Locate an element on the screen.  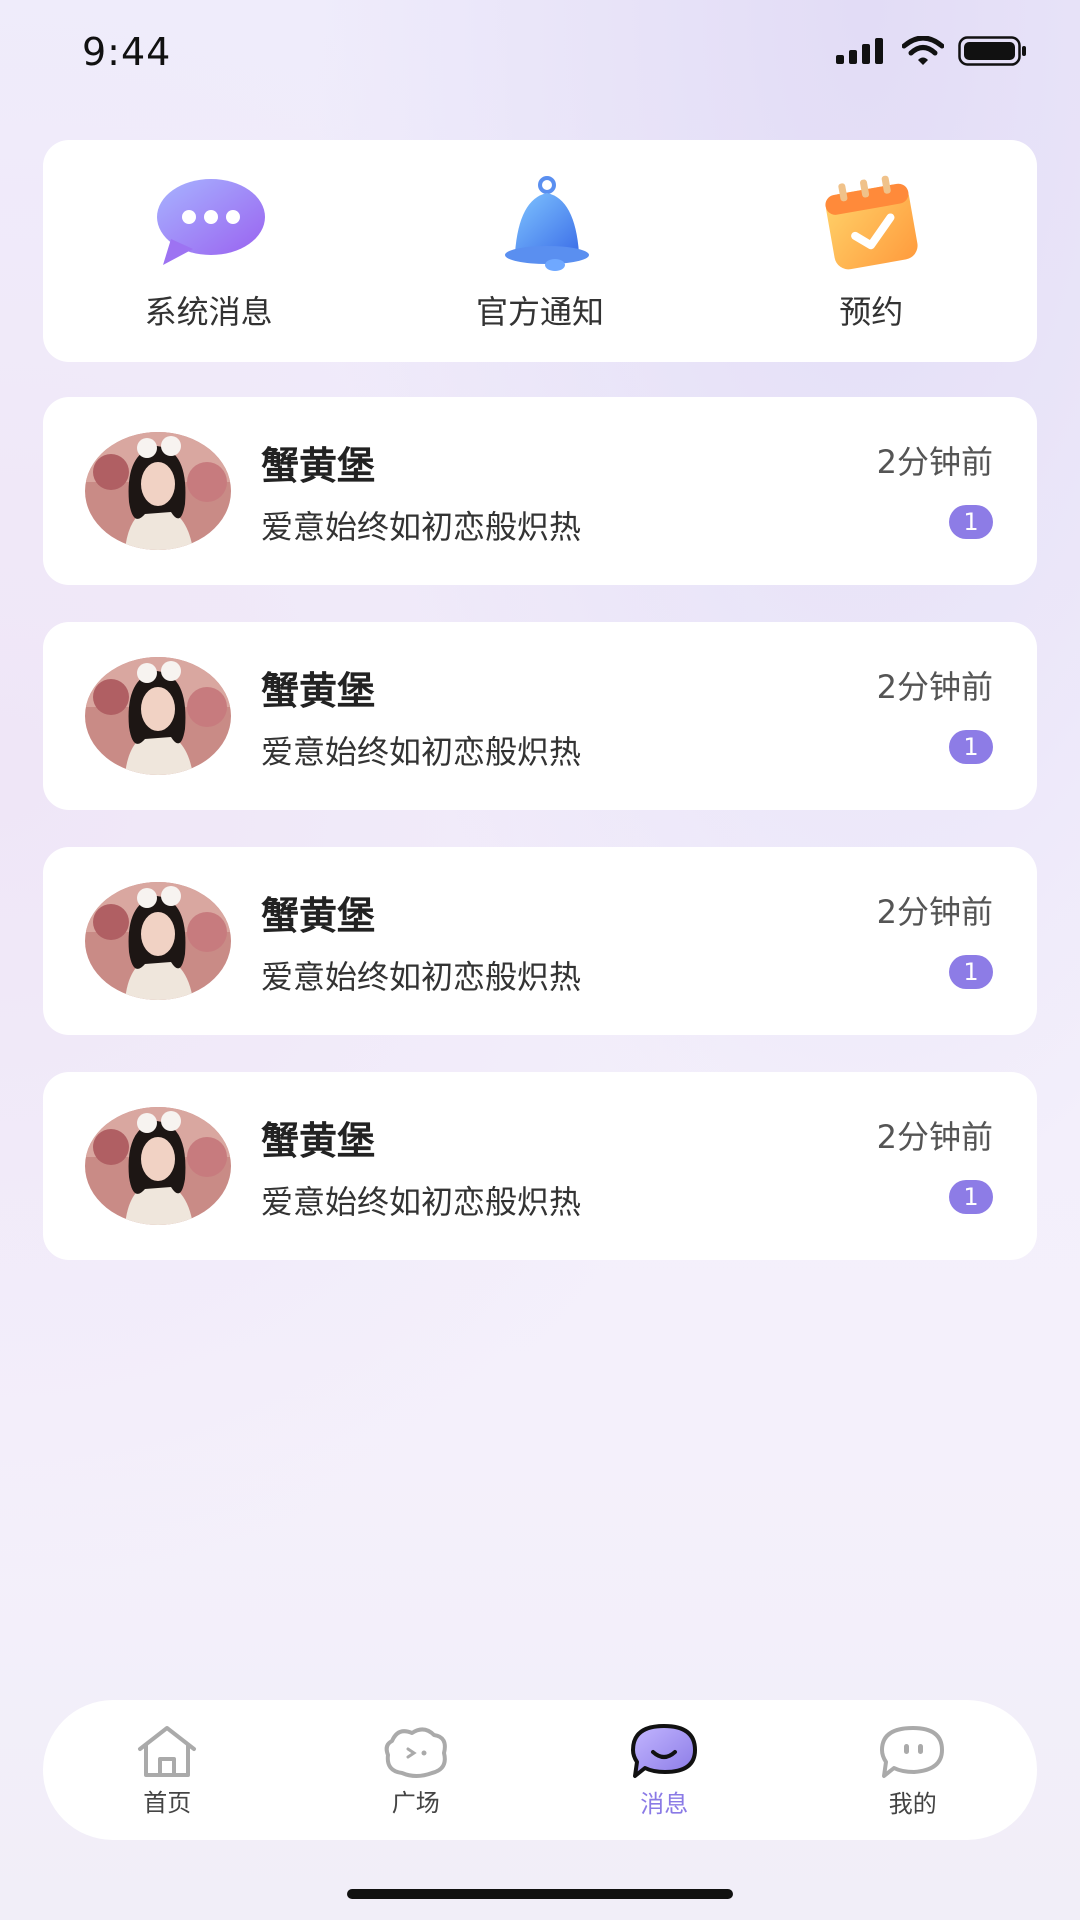
calendar-check-icon is located at coordinates (871, 223).